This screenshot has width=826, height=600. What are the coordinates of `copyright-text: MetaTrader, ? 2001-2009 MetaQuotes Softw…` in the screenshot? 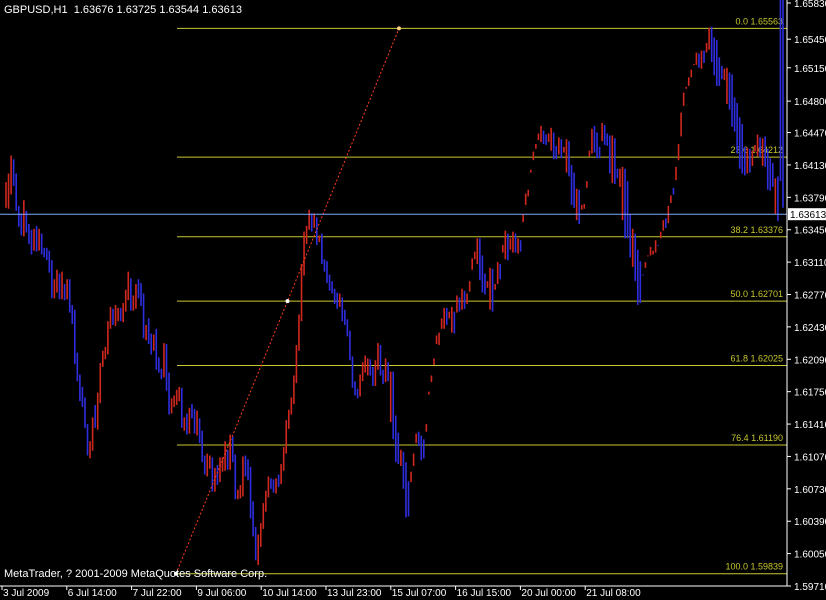 It's located at (136, 574).